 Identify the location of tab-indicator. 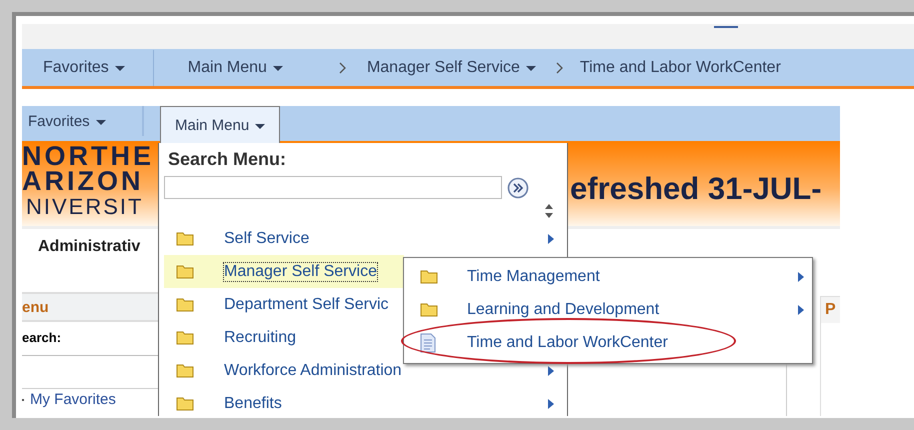
(726, 27).